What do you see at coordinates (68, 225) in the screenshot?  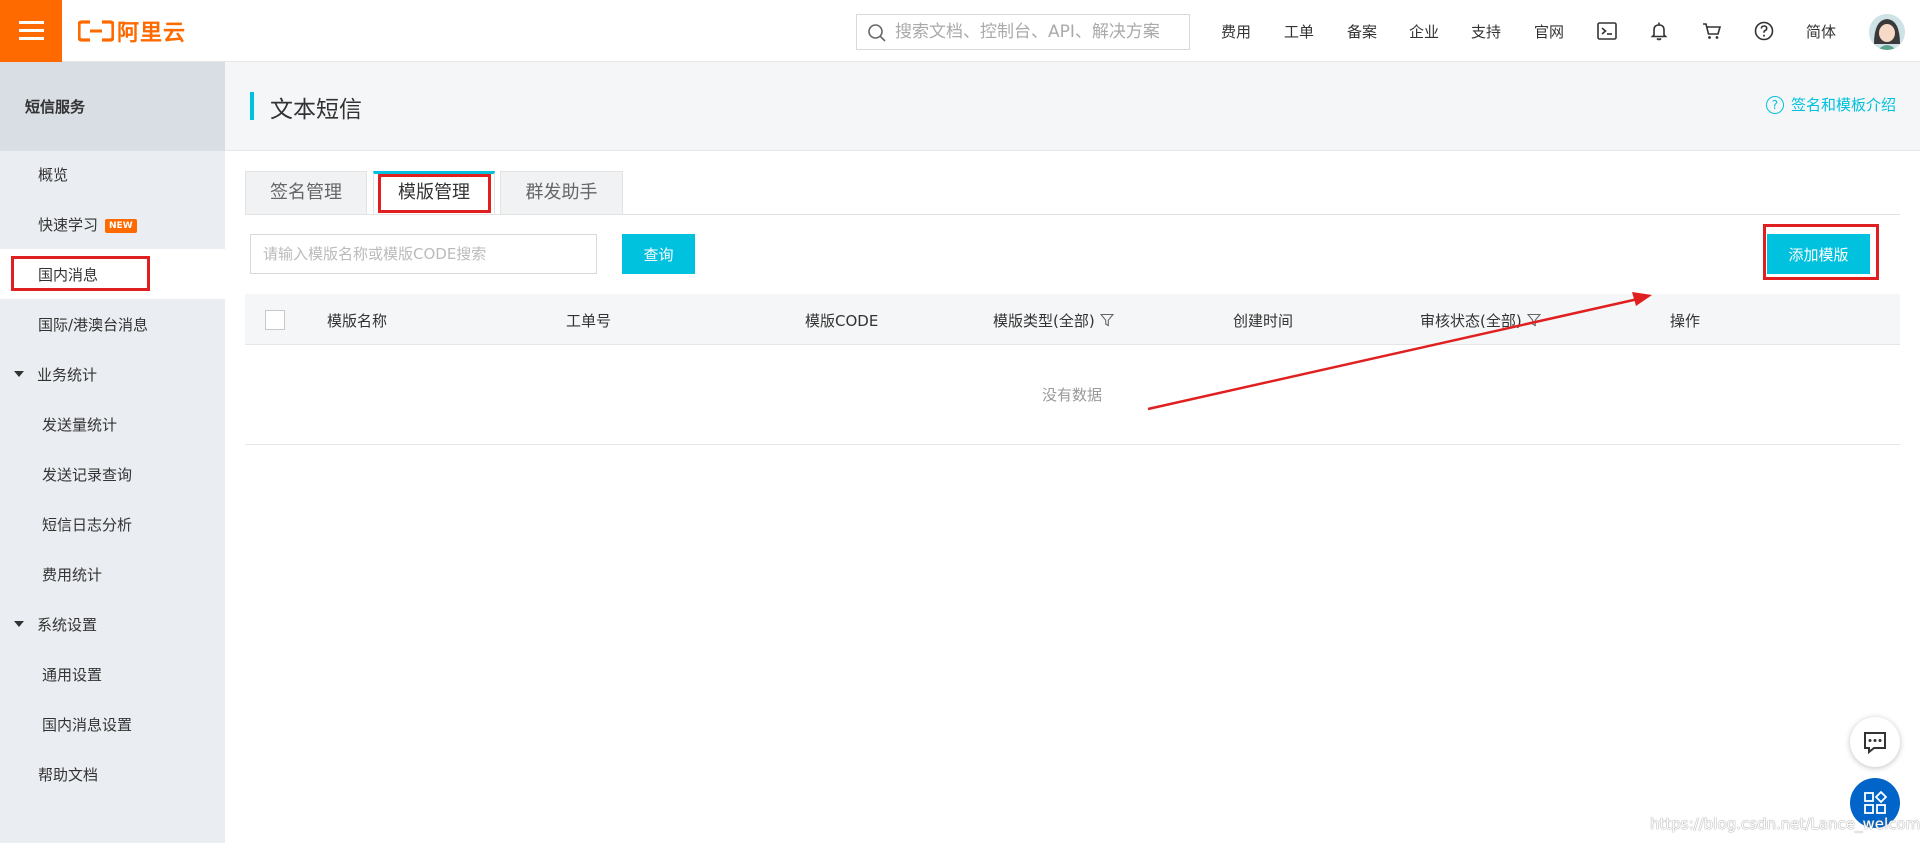 I see `sidebar-item-label: 快速学习` at bounding box center [68, 225].